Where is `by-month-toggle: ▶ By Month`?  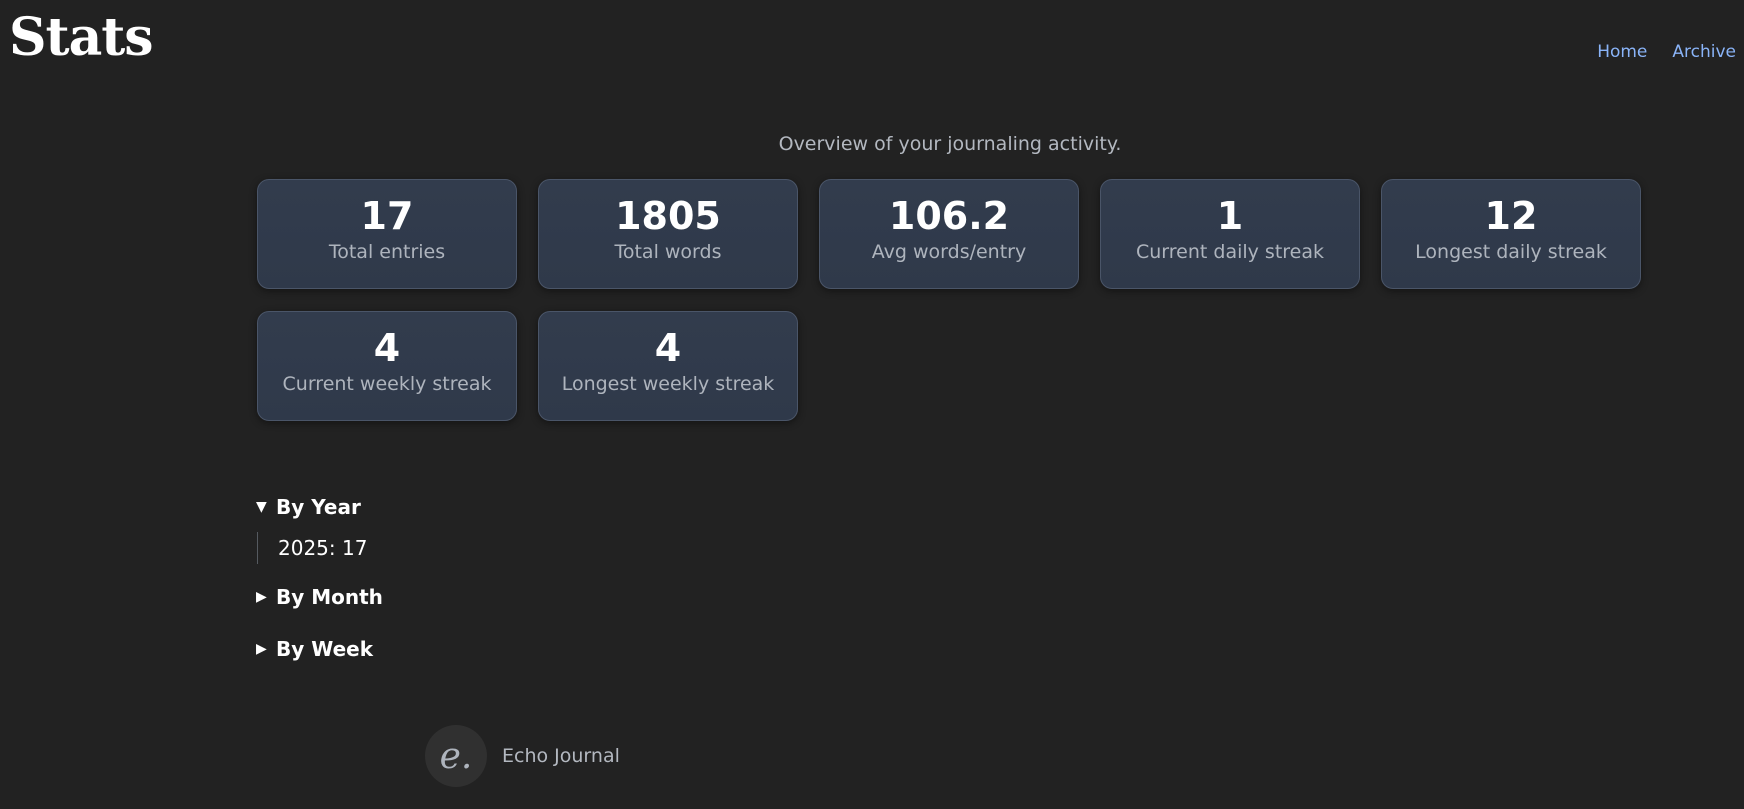 by-month-toggle: ▶ By Month is located at coordinates (319, 597).